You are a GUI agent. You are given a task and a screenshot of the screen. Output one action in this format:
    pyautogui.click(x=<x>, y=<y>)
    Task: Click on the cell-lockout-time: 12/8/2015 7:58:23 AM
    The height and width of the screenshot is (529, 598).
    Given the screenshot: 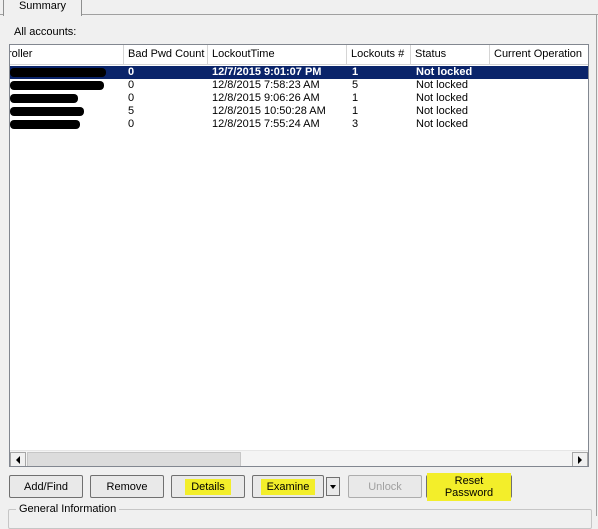 What is the action you would take?
    pyautogui.click(x=266, y=85)
    